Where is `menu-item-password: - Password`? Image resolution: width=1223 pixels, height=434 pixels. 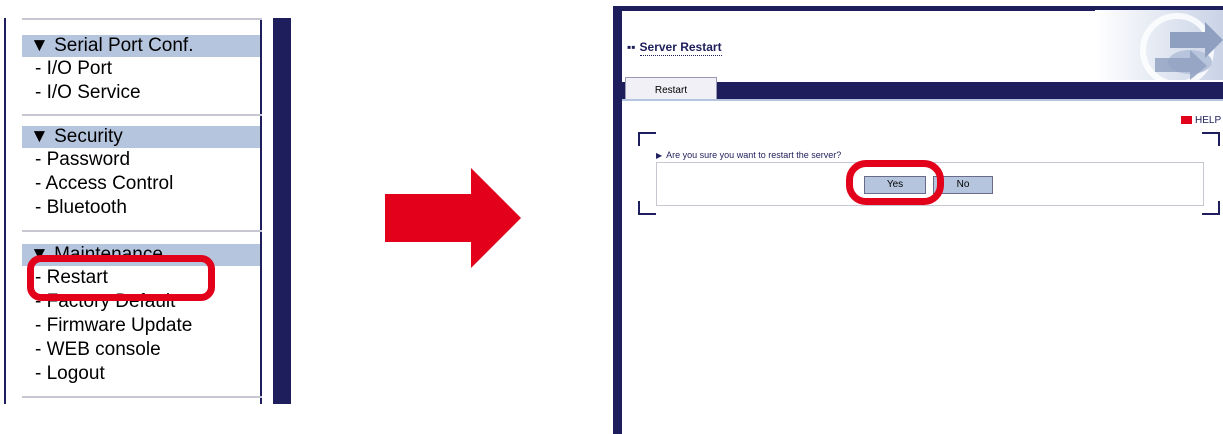 menu-item-password: - Password is located at coordinates (141, 160).